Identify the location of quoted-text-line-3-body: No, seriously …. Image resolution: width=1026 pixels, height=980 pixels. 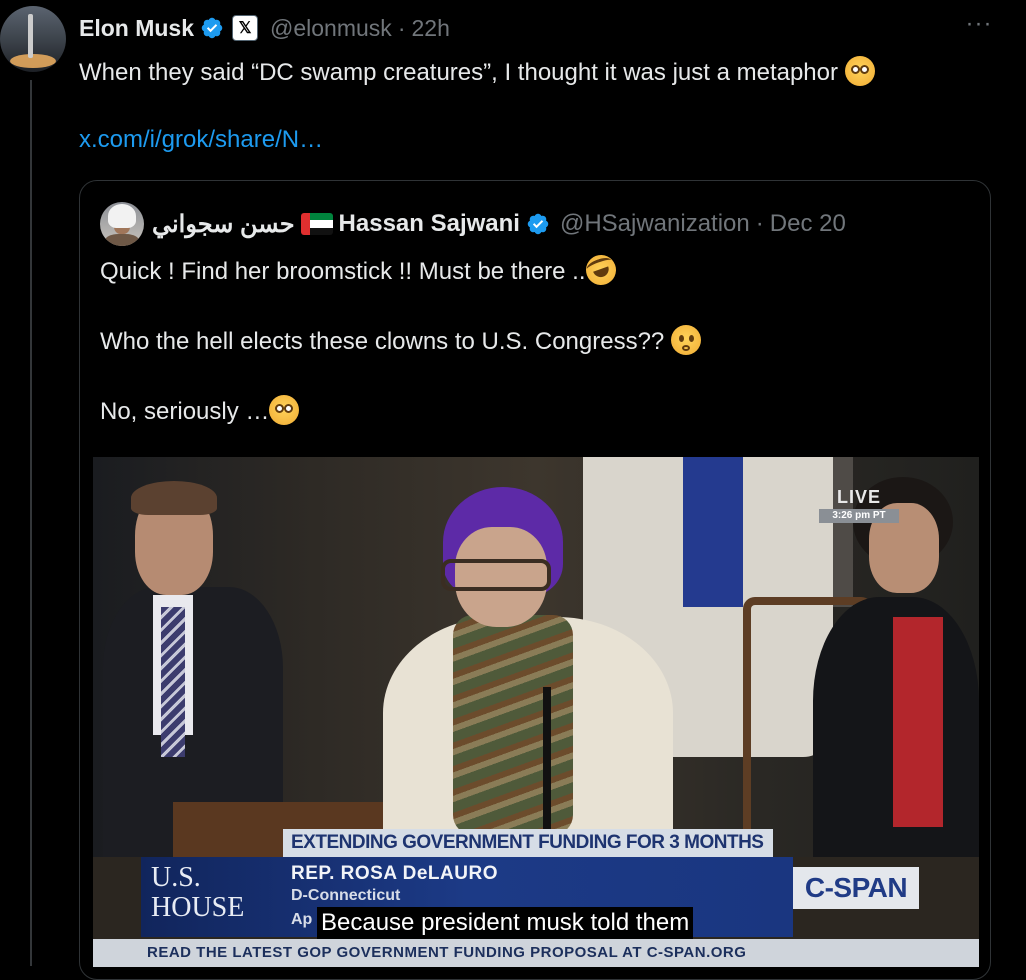
(185, 411).